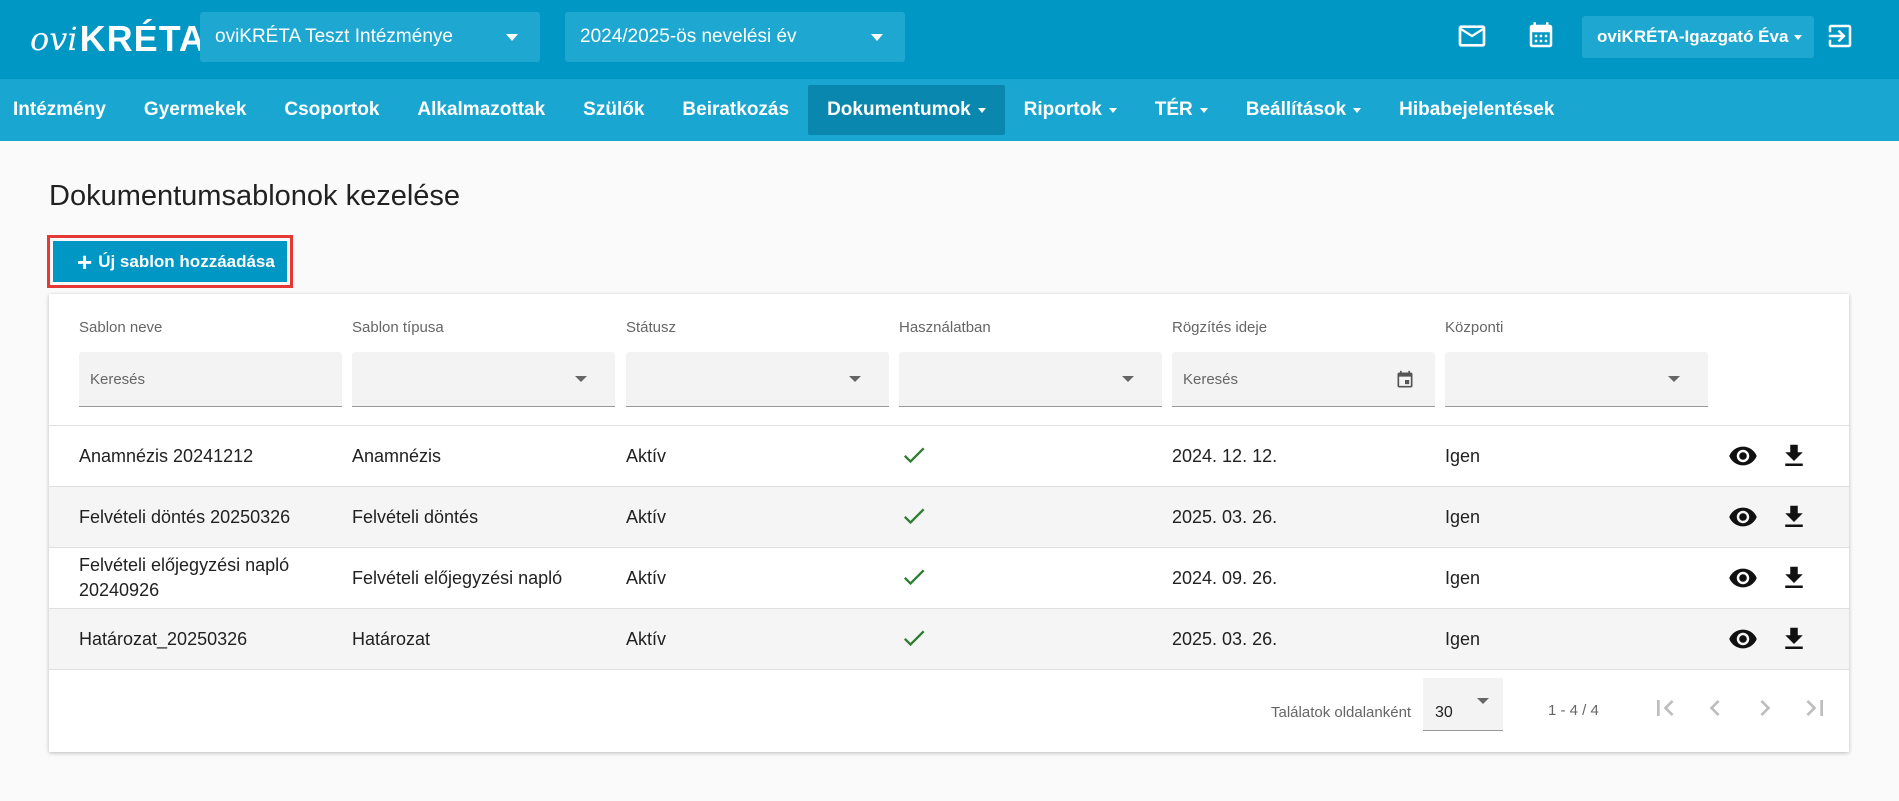 The height and width of the screenshot is (801, 1899). Describe the element at coordinates (1472, 36) in the screenshot. I see `mail-icon` at that location.